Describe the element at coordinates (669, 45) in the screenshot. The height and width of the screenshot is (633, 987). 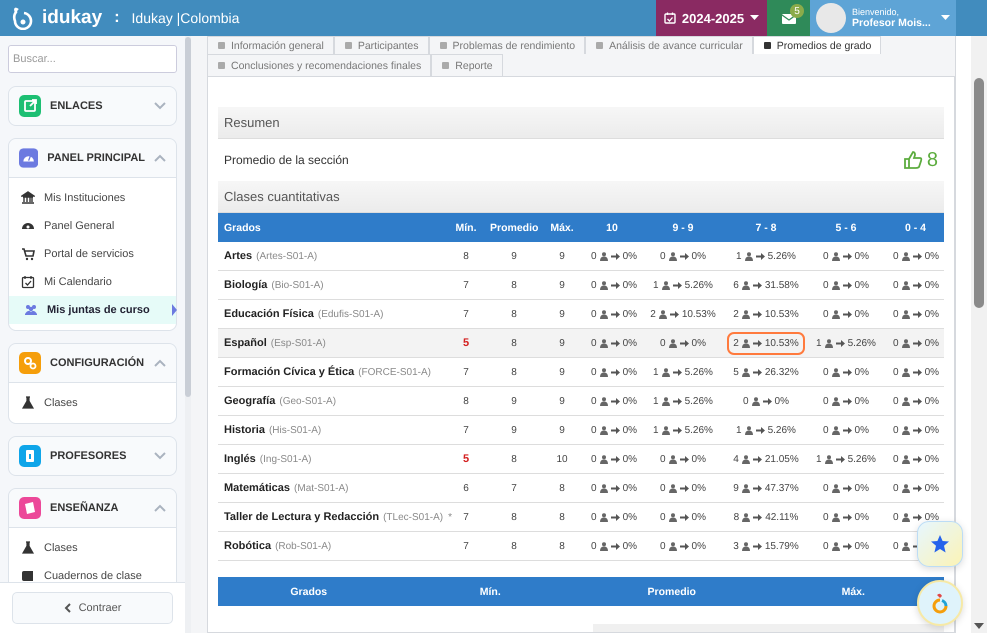
I see `tab: Análisis de avance curricular` at that location.